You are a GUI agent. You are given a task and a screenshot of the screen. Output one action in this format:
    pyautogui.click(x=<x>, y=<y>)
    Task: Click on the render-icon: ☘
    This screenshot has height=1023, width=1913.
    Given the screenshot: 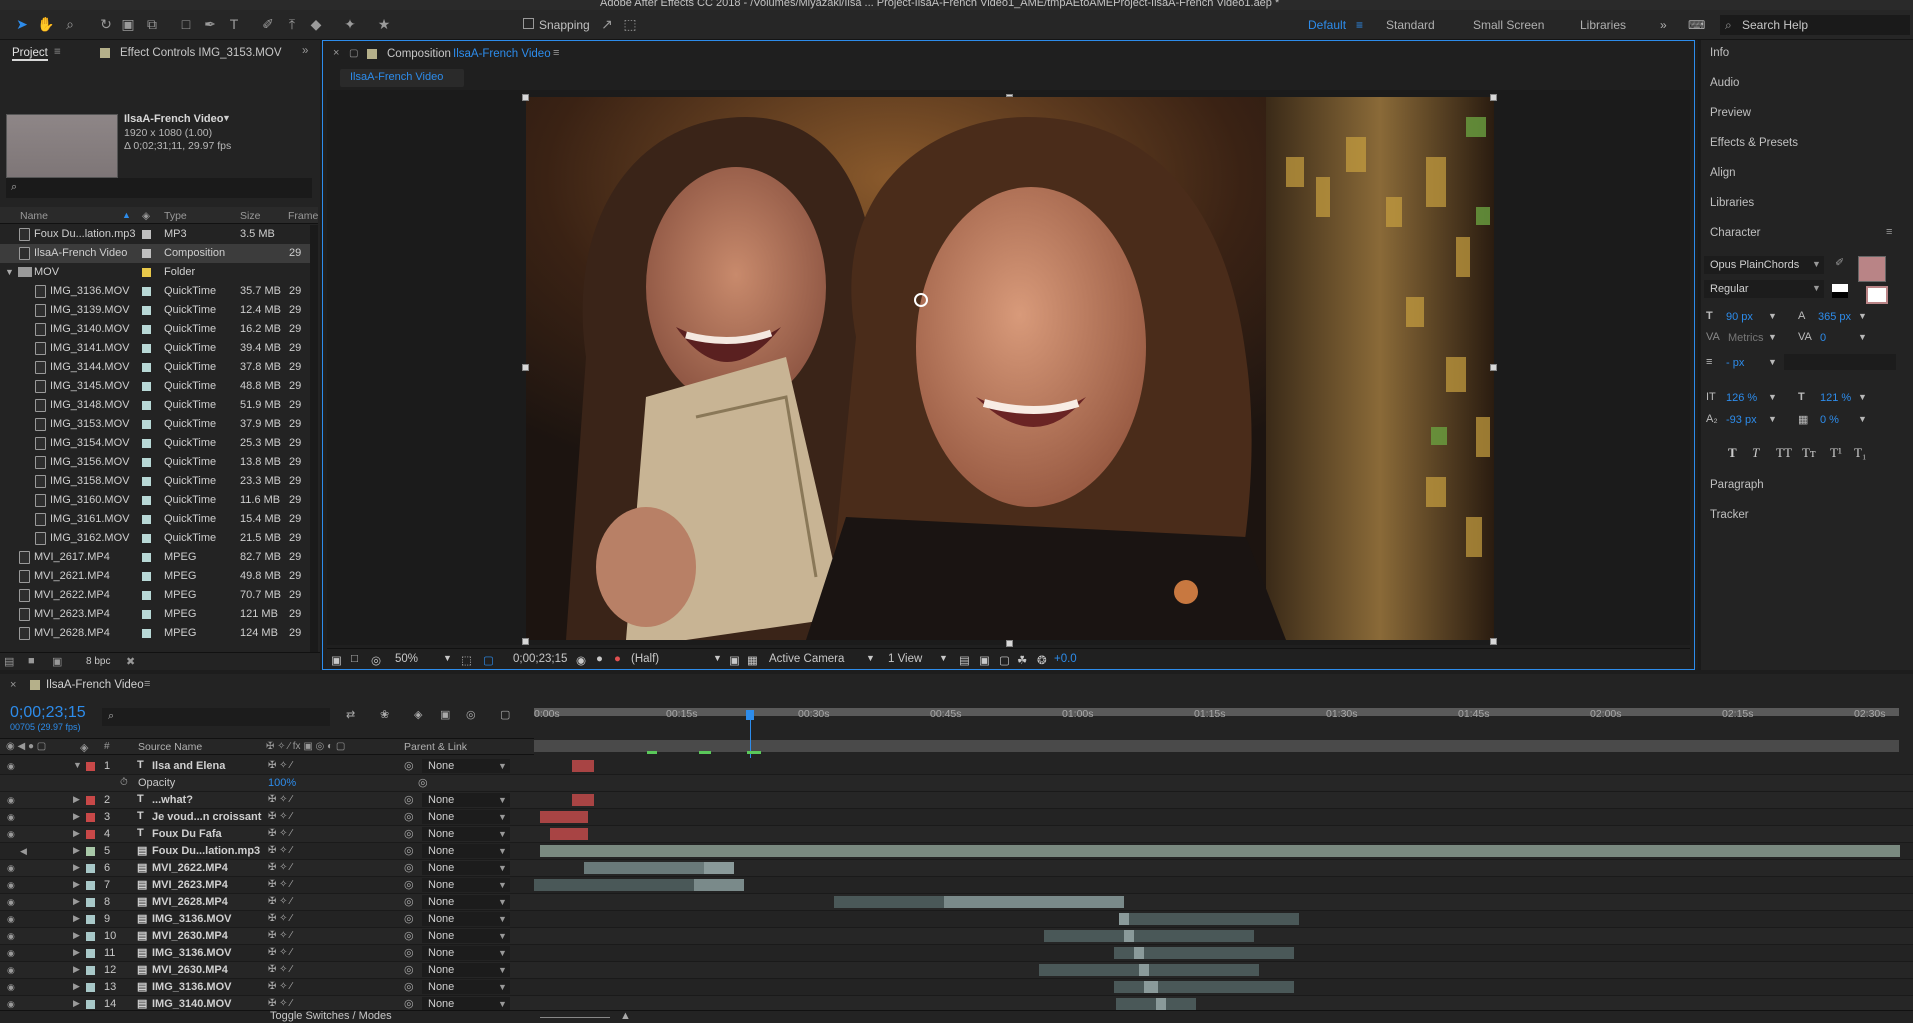 What is the action you would take?
    pyautogui.click(x=1022, y=660)
    